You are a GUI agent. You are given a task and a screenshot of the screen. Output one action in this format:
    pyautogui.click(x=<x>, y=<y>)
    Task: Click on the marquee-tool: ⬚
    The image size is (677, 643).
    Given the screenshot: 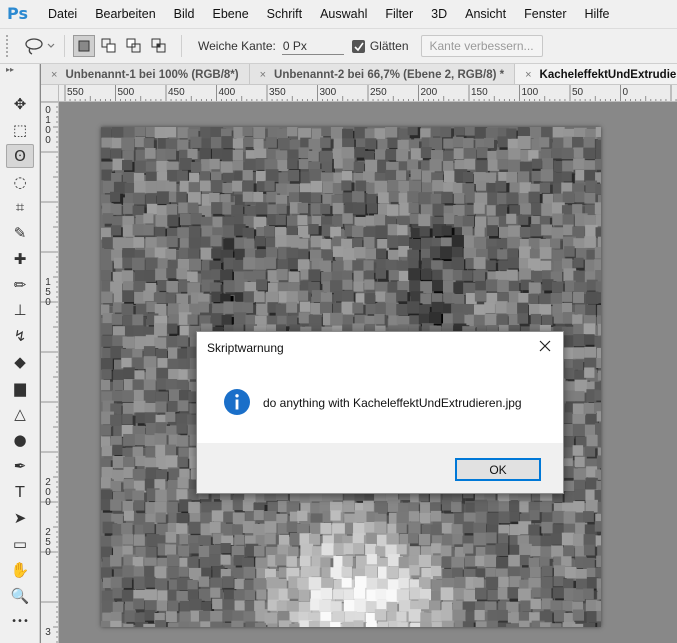 What is the action you would take?
    pyautogui.click(x=20, y=130)
    